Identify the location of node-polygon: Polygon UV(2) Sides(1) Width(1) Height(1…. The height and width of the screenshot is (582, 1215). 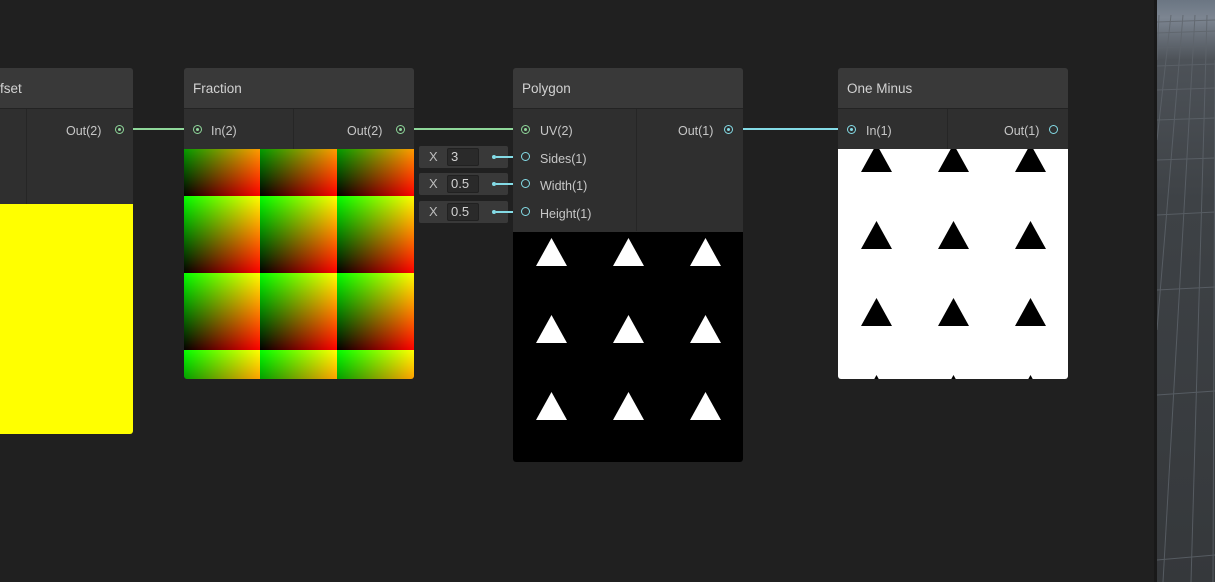
(628, 265).